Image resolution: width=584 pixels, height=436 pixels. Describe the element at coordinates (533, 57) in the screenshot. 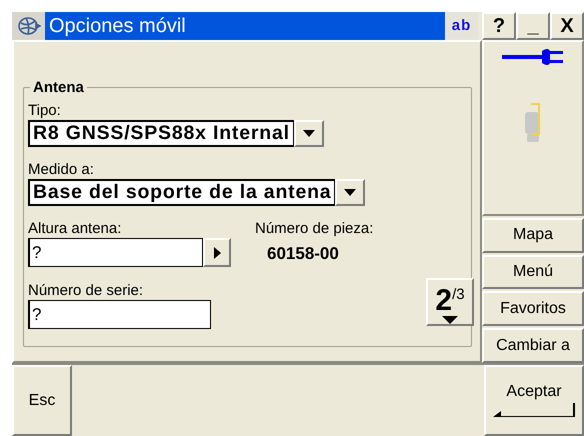

I see `power-plug-icon` at that location.